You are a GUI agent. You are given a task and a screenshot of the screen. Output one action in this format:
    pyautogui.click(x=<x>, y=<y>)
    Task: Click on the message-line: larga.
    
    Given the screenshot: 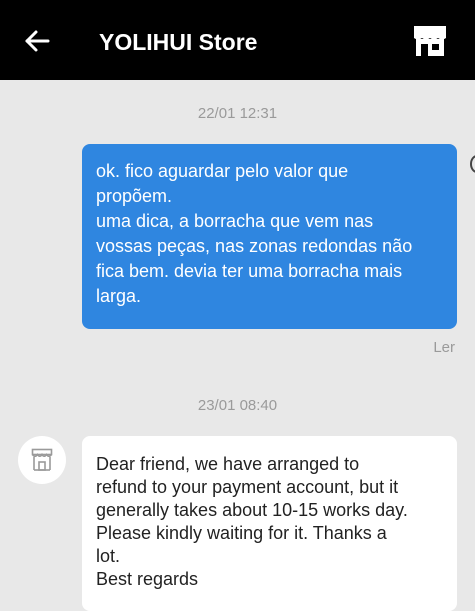 What is the action you would take?
    pyautogui.click(x=119, y=296)
    